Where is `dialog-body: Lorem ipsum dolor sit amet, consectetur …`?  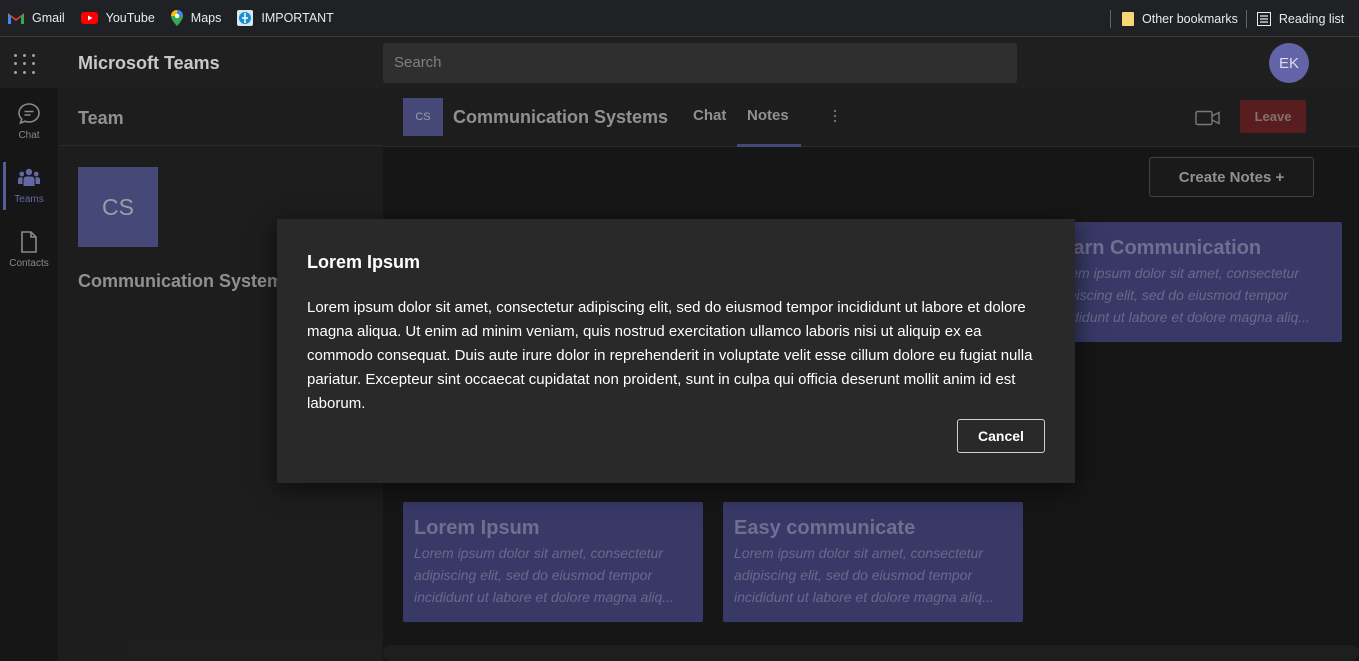 dialog-body: Lorem ipsum dolor sit amet, consectetur … is located at coordinates (670, 355).